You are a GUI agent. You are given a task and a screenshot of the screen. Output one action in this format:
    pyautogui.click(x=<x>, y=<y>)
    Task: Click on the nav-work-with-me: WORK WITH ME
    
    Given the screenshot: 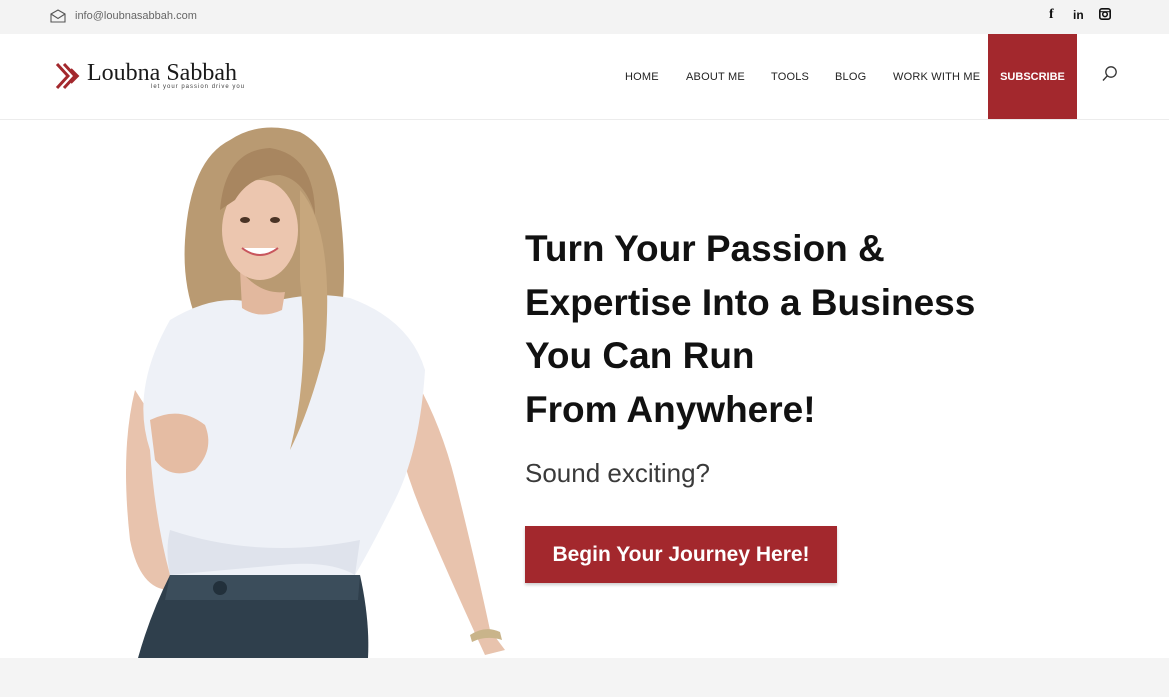 What is the action you would take?
    pyautogui.click(x=936, y=77)
    